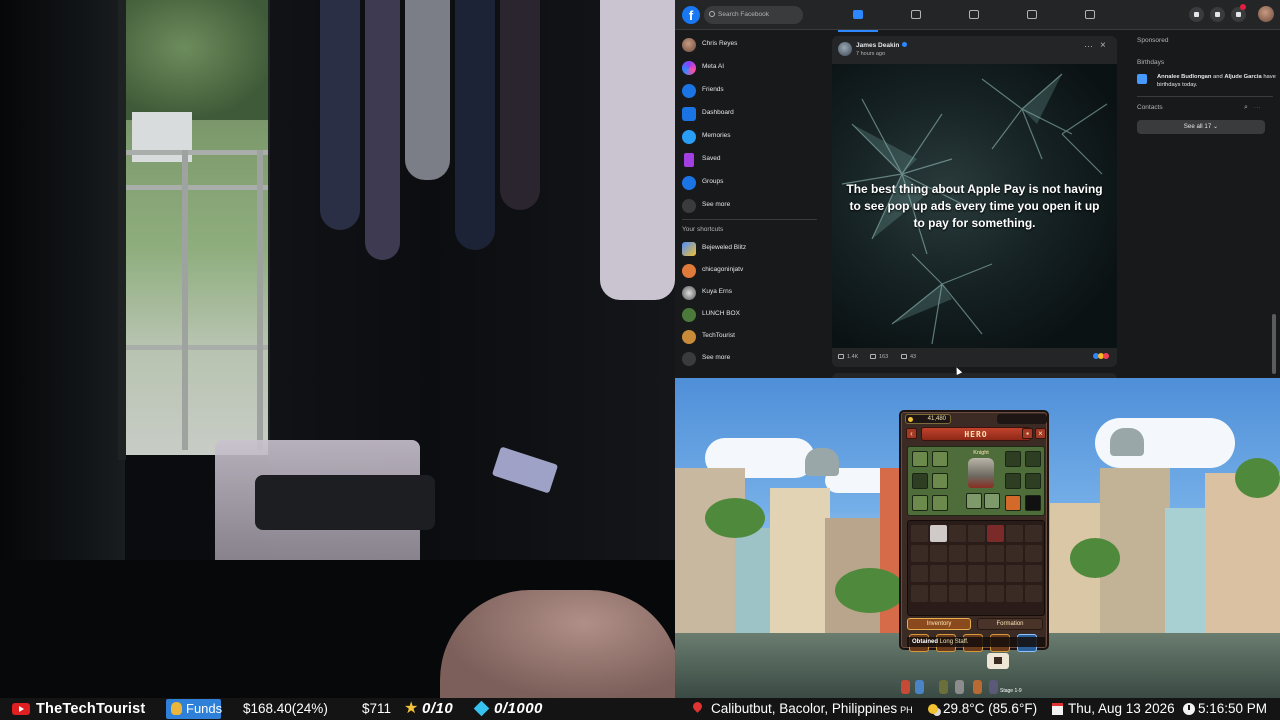  Describe the element at coordinates (751, 359) in the screenshot. I see `shortcuts-see-more: See more` at that location.